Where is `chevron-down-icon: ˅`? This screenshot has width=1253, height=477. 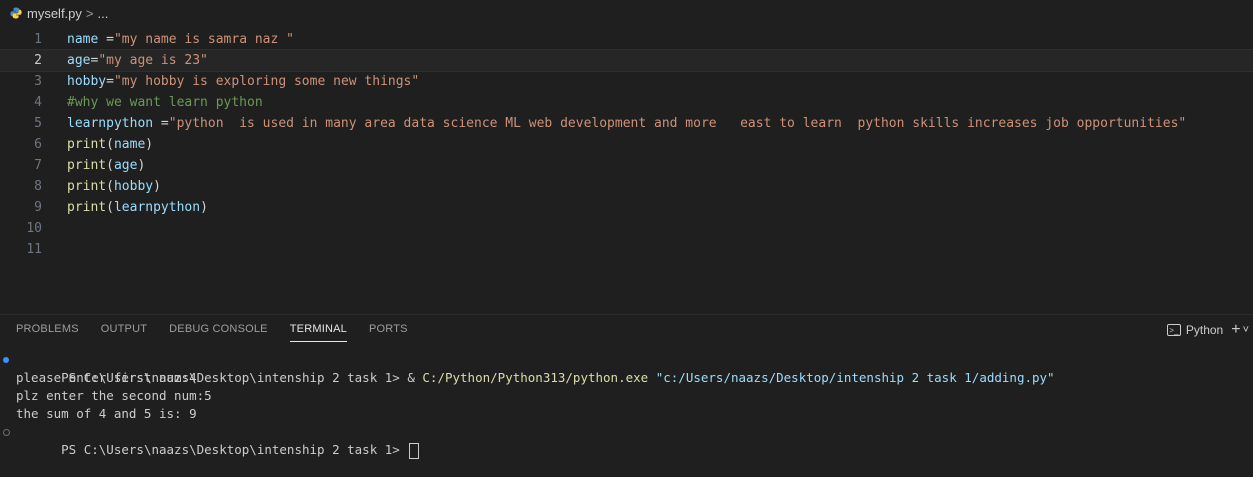 chevron-down-icon: ˅ is located at coordinates (1246, 330).